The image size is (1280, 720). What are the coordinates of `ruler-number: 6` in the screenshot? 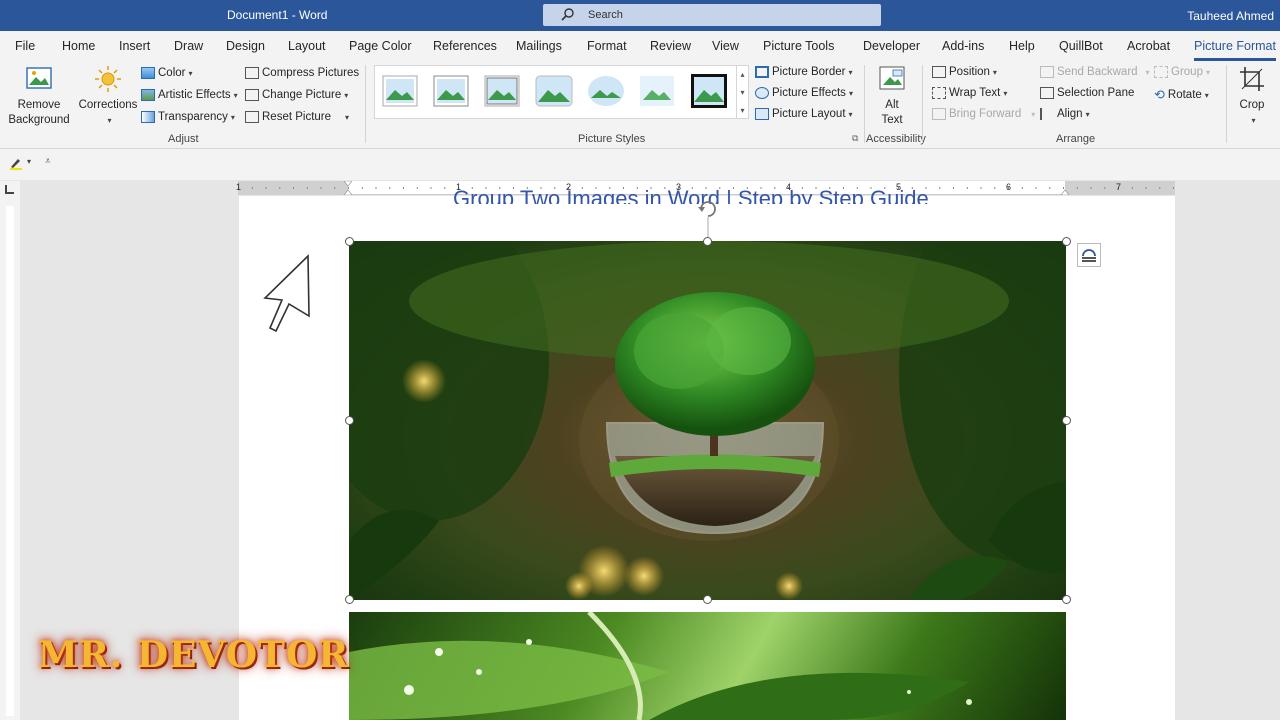 It's located at (1009, 187).